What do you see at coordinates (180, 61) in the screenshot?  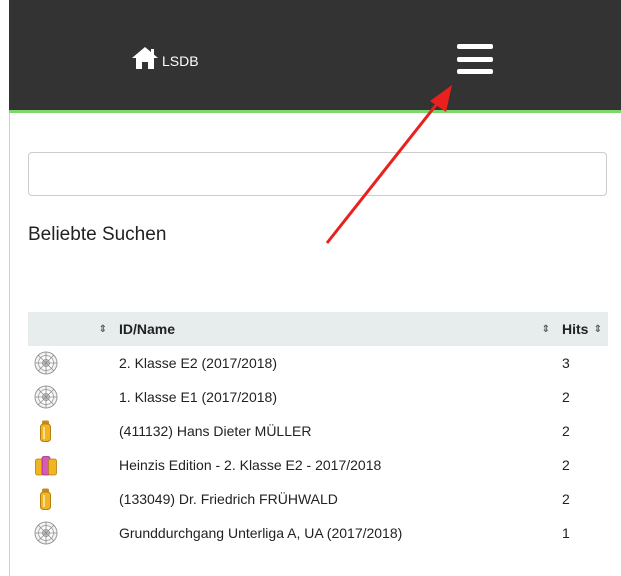 I see `brand-label: LSDB` at bounding box center [180, 61].